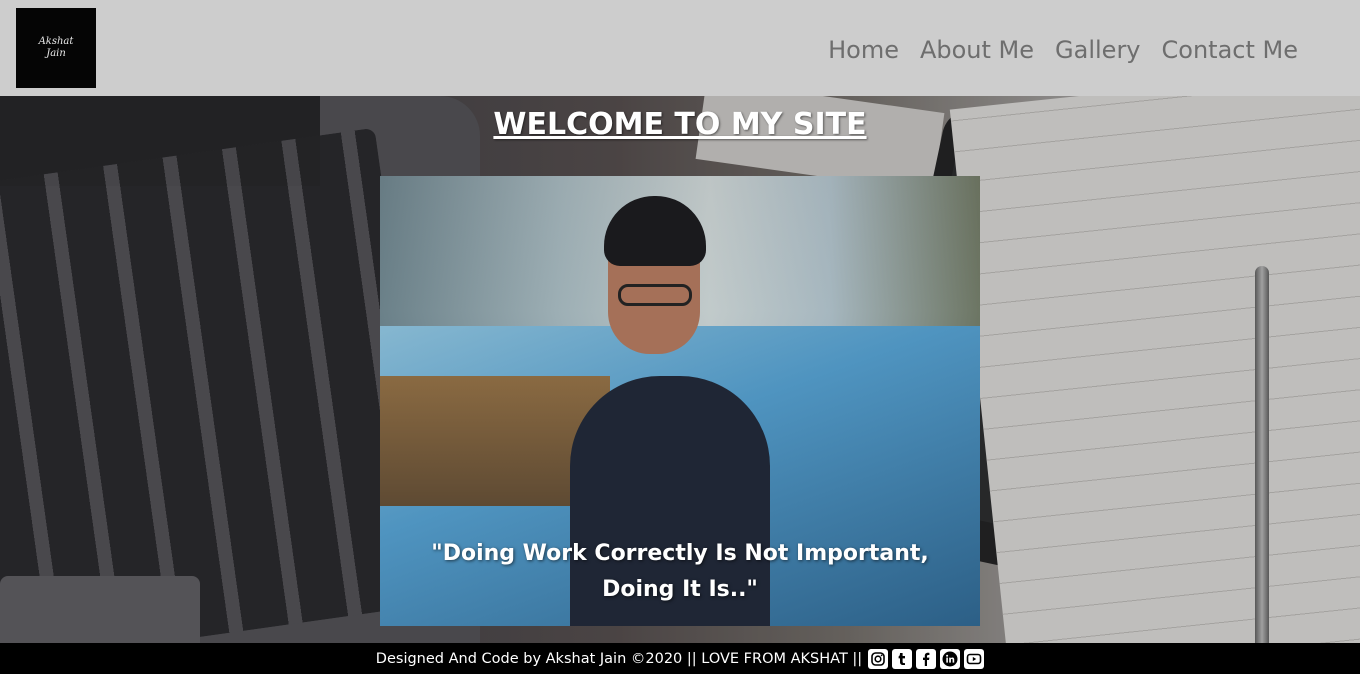 The width and height of the screenshot is (1360, 674). What do you see at coordinates (926, 658) in the screenshot?
I see `facebook-icon` at bounding box center [926, 658].